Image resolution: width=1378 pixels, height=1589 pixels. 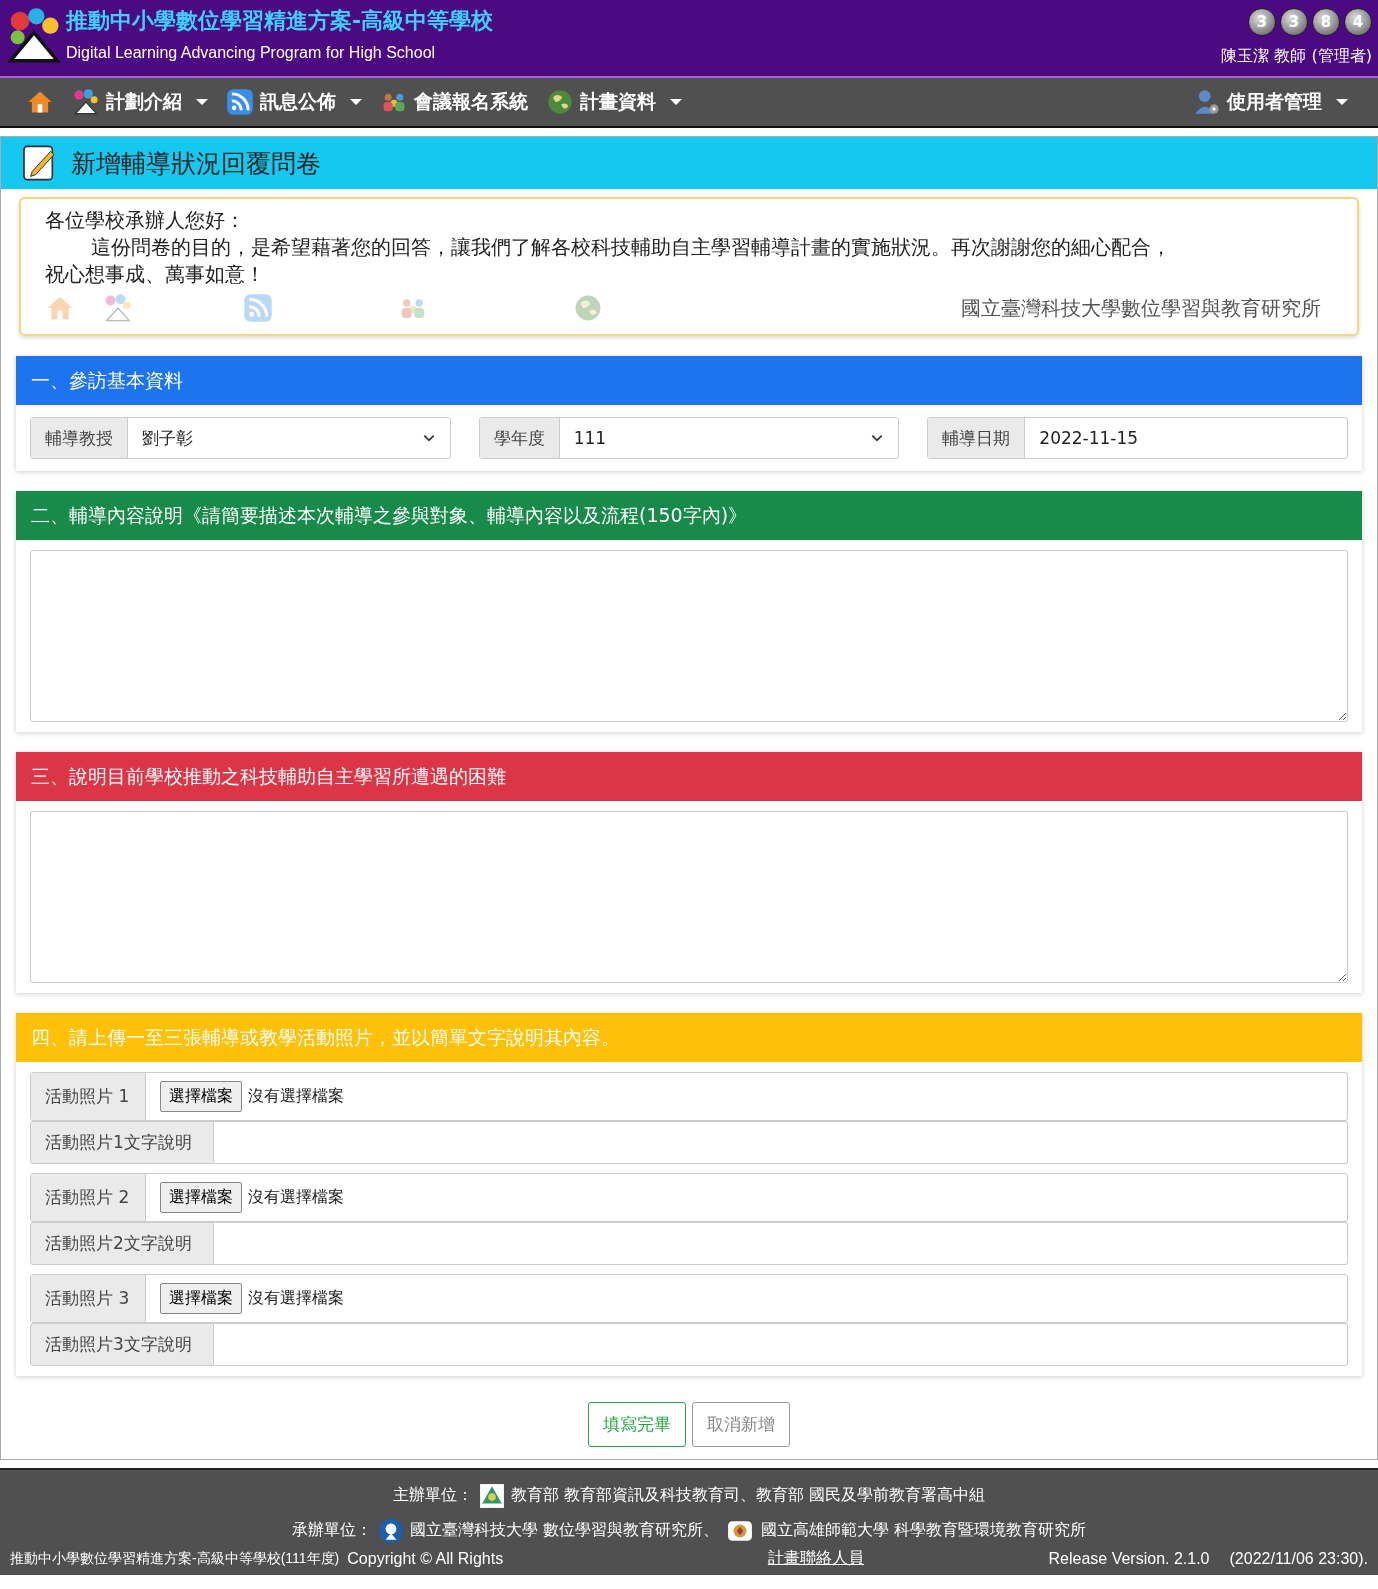 What do you see at coordinates (689, 380) in the screenshot?
I see `section-header: 一、參訪基本資料` at bounding box center [689, 380].